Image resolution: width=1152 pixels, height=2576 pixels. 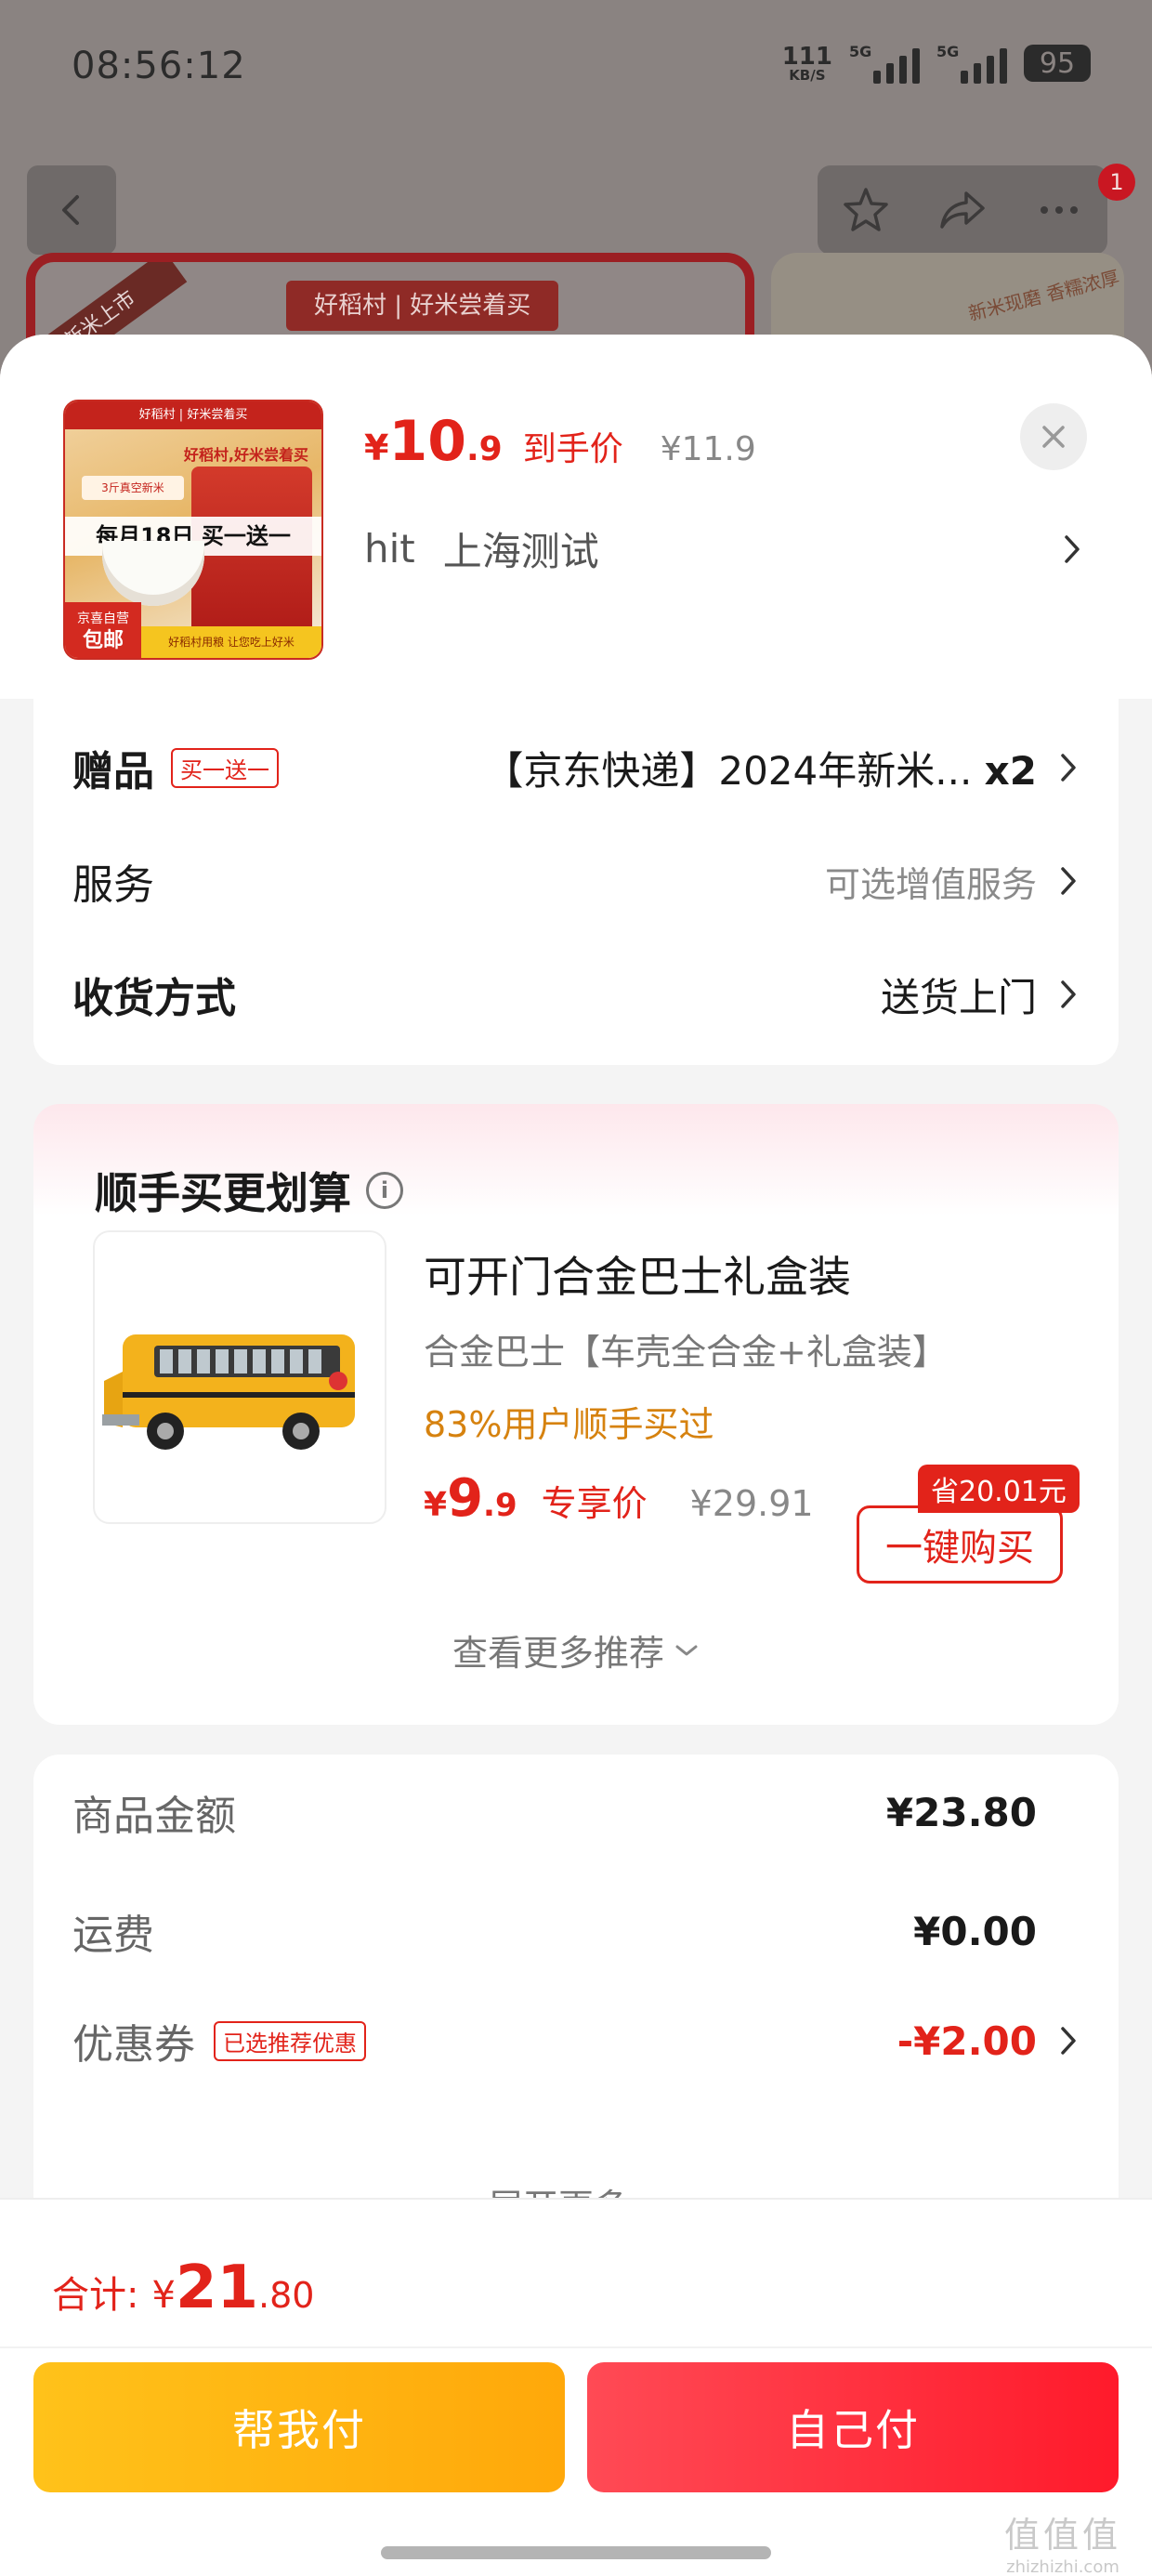 I want to click on close-button, so click(x=1053, y=436).